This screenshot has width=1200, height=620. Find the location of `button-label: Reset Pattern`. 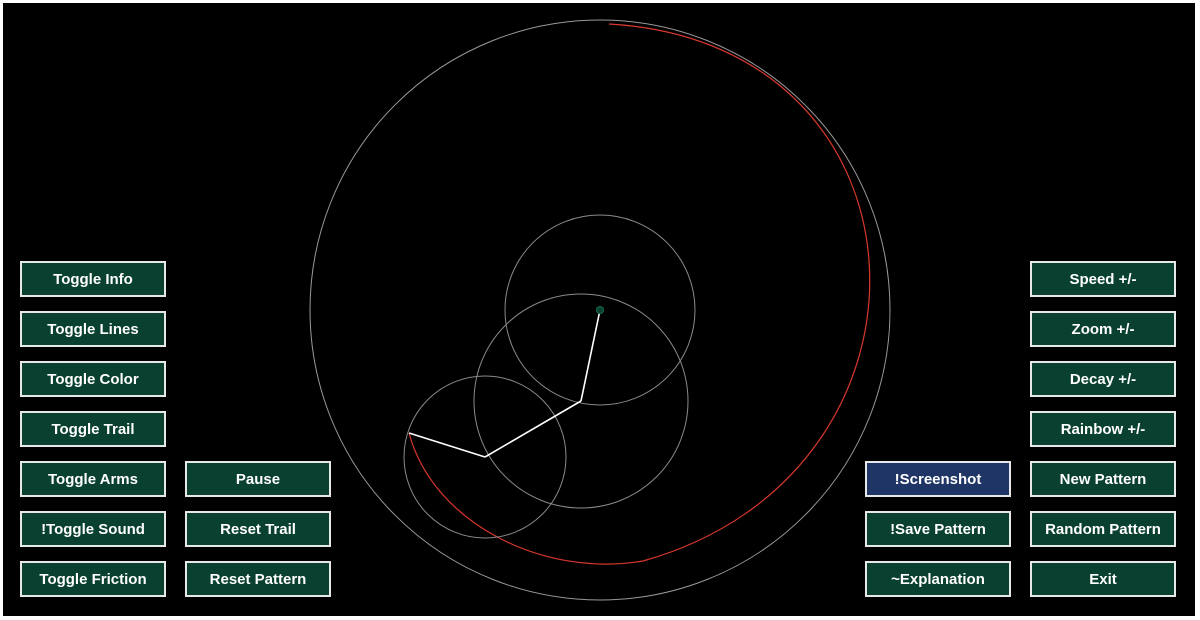

button-label: Reset Pattern is located at coordinates (258, 579).